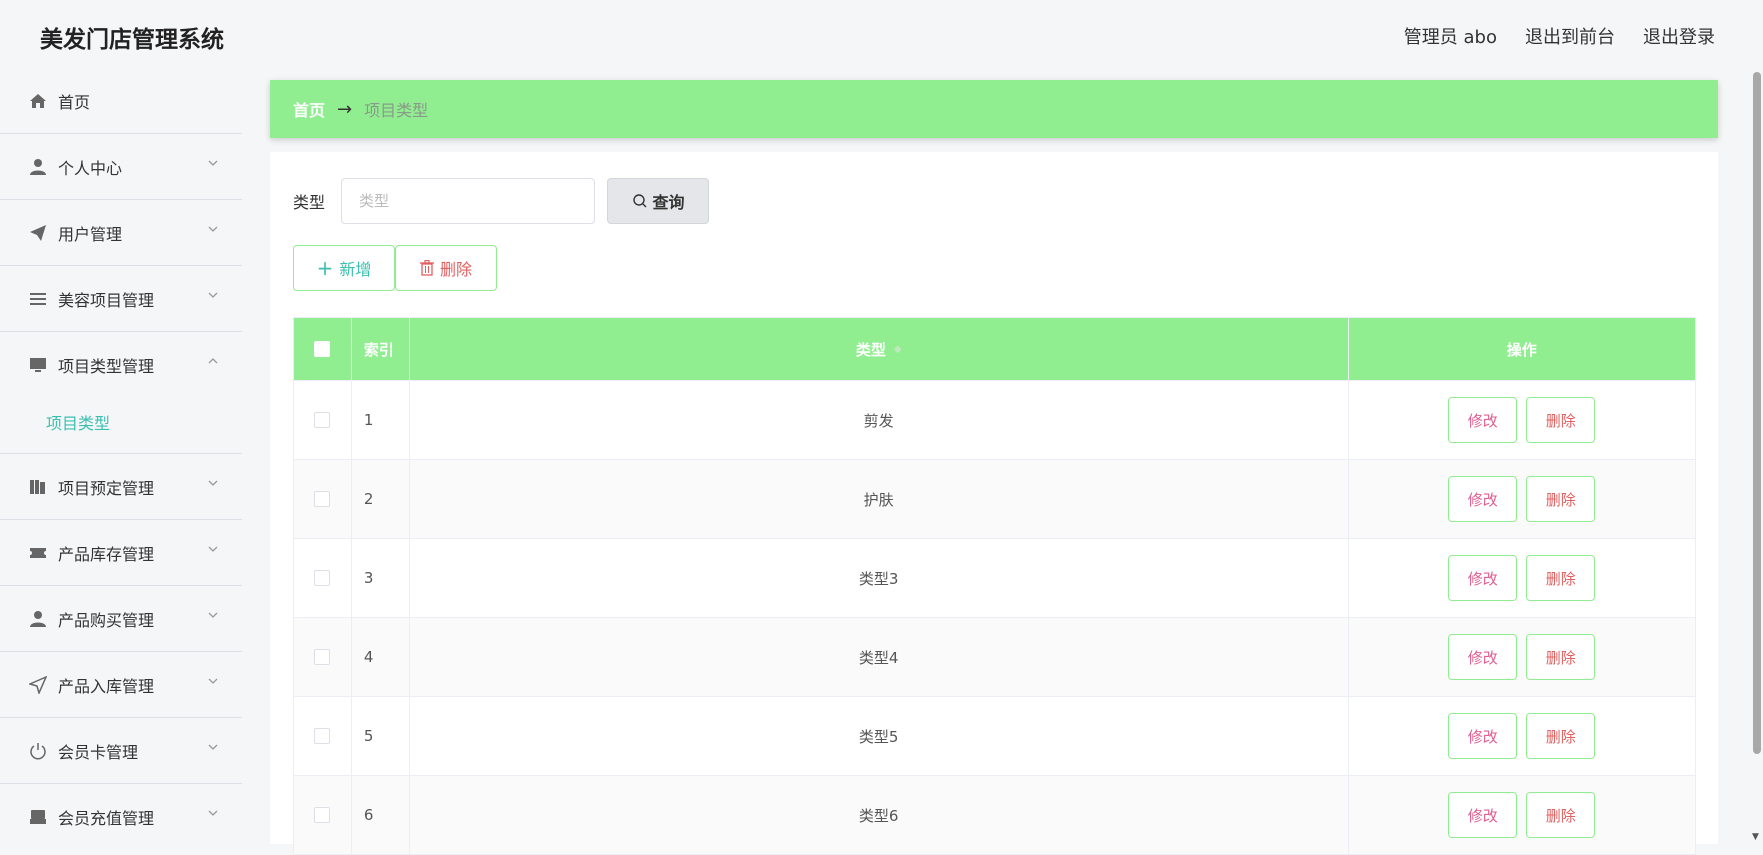 This screenshot has height=855, width=1763. Describe the element at coordinates (381, 657) in the screenshot. I see `row-index: 4` at that location.